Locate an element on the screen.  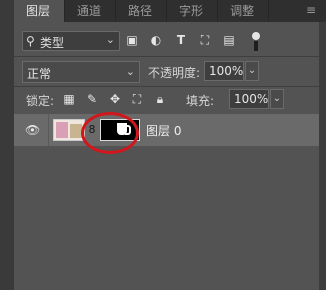
tab-glyphs: 字形 is located at coordinates (193, 11).